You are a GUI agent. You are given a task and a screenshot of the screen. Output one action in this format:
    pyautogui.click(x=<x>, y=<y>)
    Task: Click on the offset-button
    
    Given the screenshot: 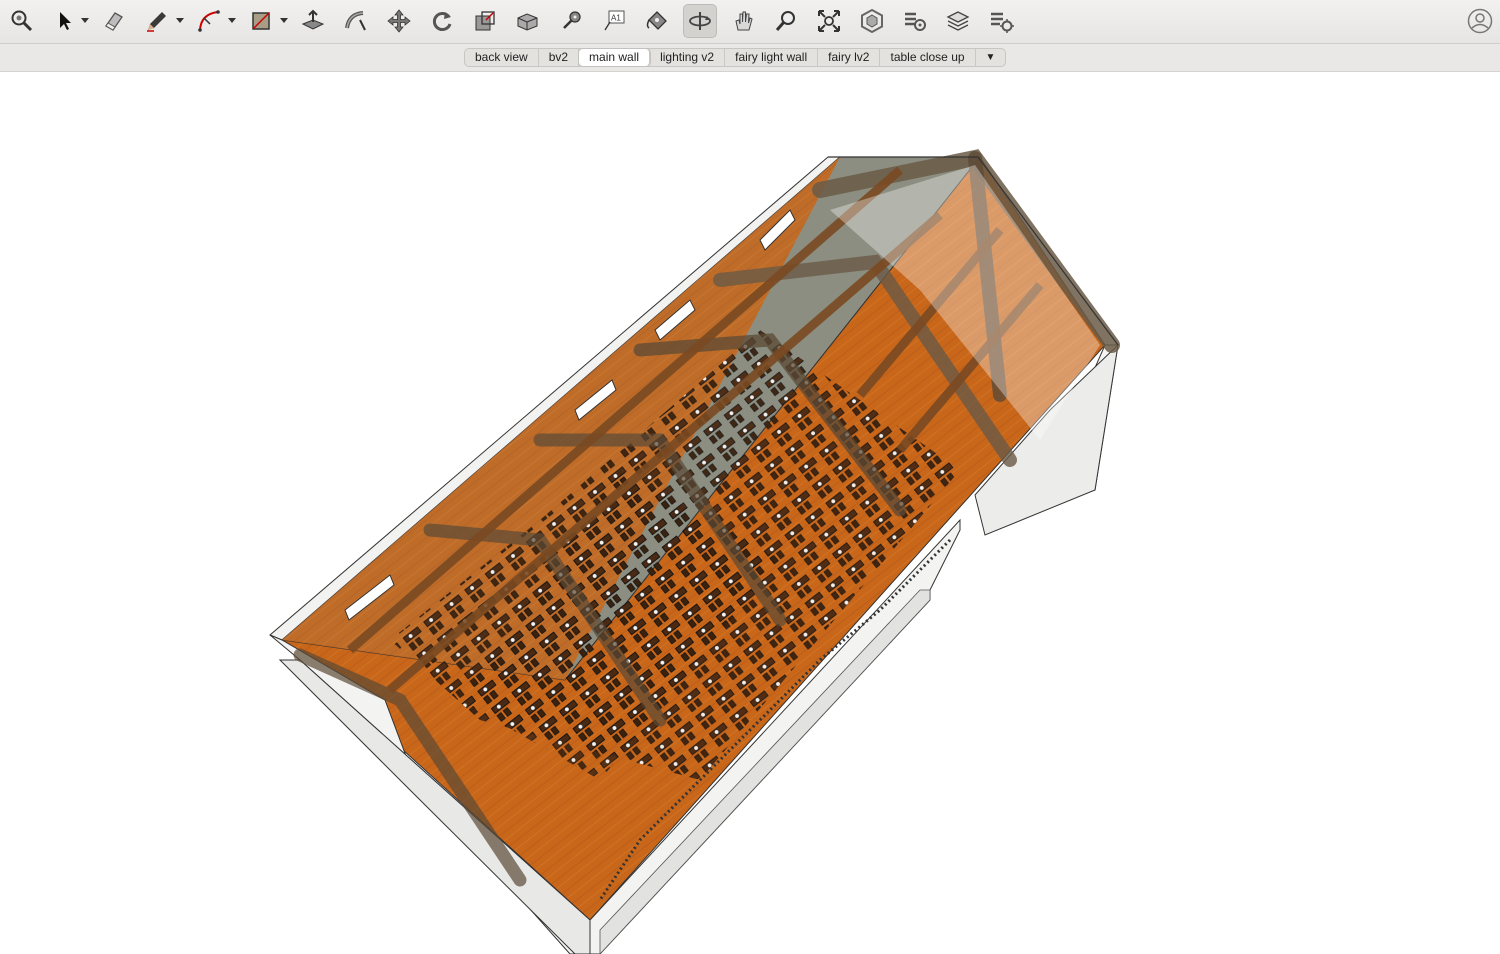 What is the action you would take?
    pyautogui.click(x=528, y=21)
    